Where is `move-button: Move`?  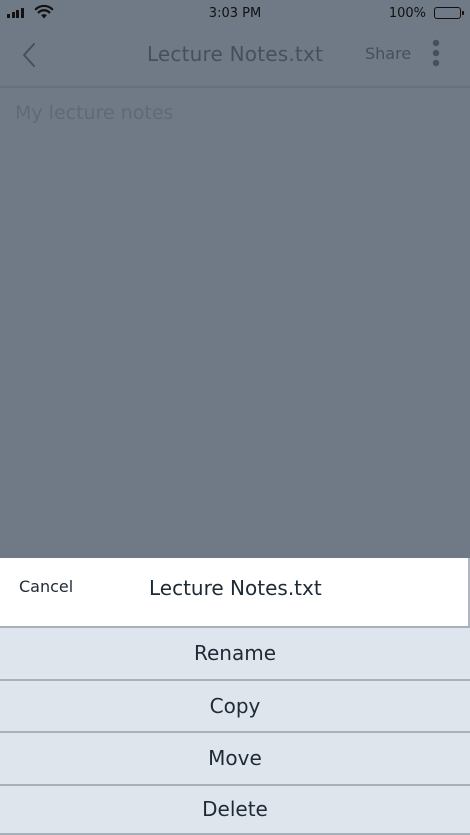 move-button: Move is located at coordinates (235, 757).